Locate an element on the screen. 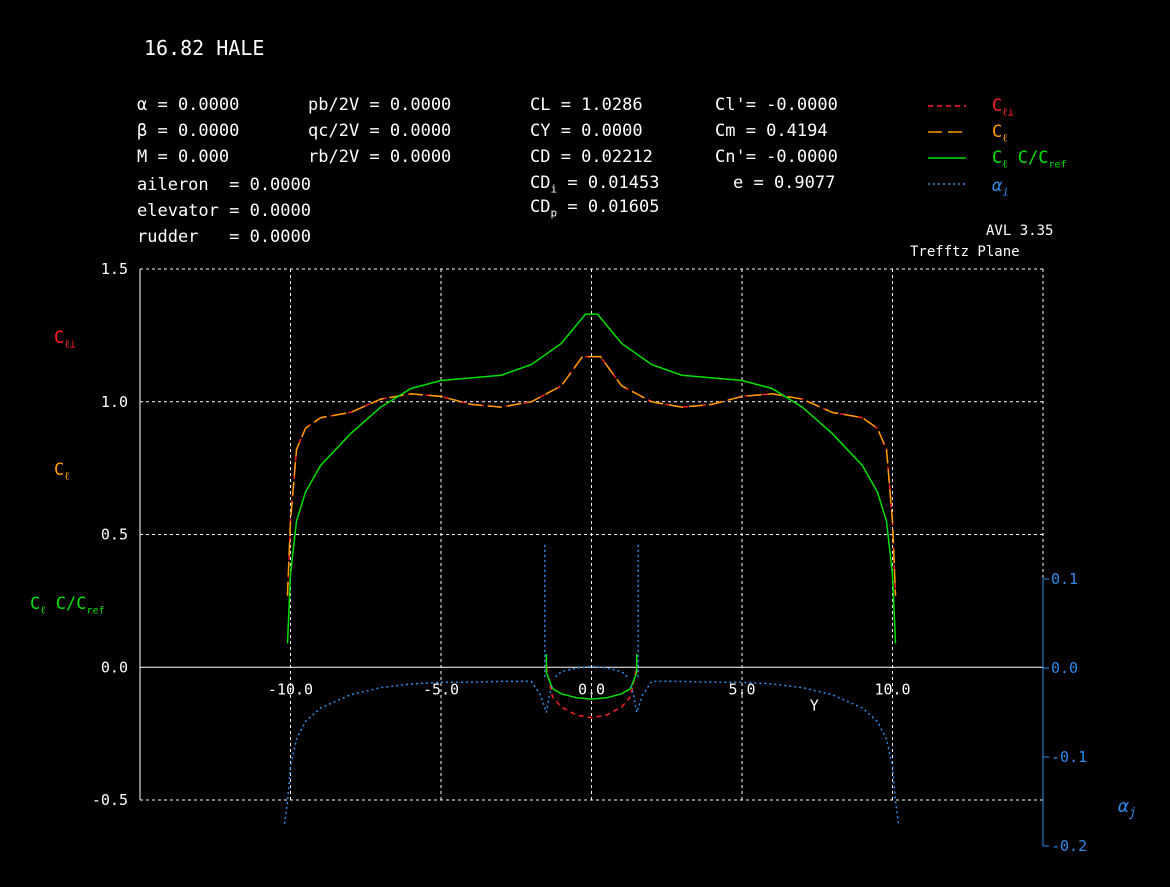  x-tick-label: -10.0 is located at coordinates (290, 689).